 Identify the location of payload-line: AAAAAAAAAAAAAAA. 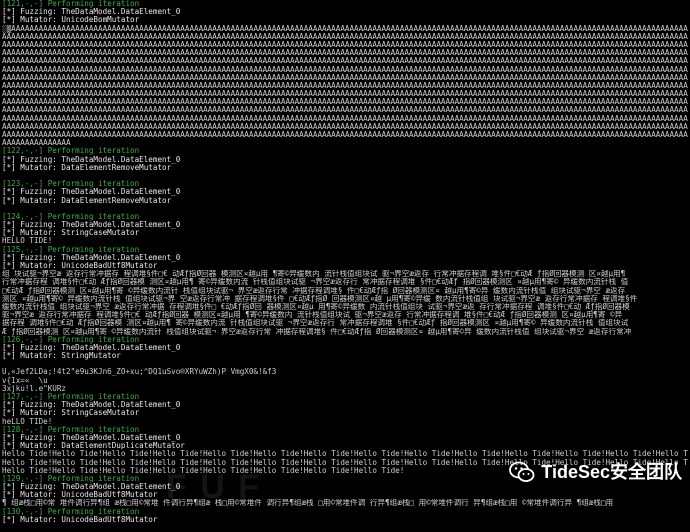
(36, 143).